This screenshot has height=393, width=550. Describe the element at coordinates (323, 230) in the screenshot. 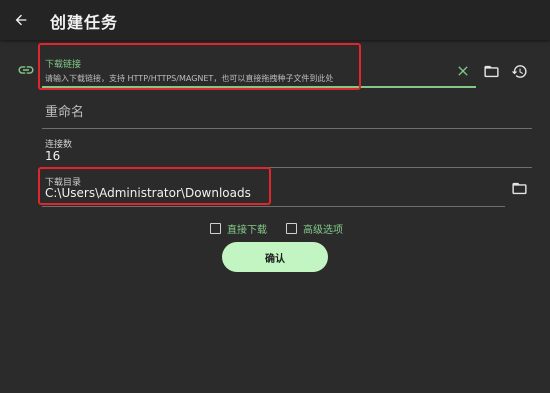

I see `advanced-options-label: 高级选项` at that location.